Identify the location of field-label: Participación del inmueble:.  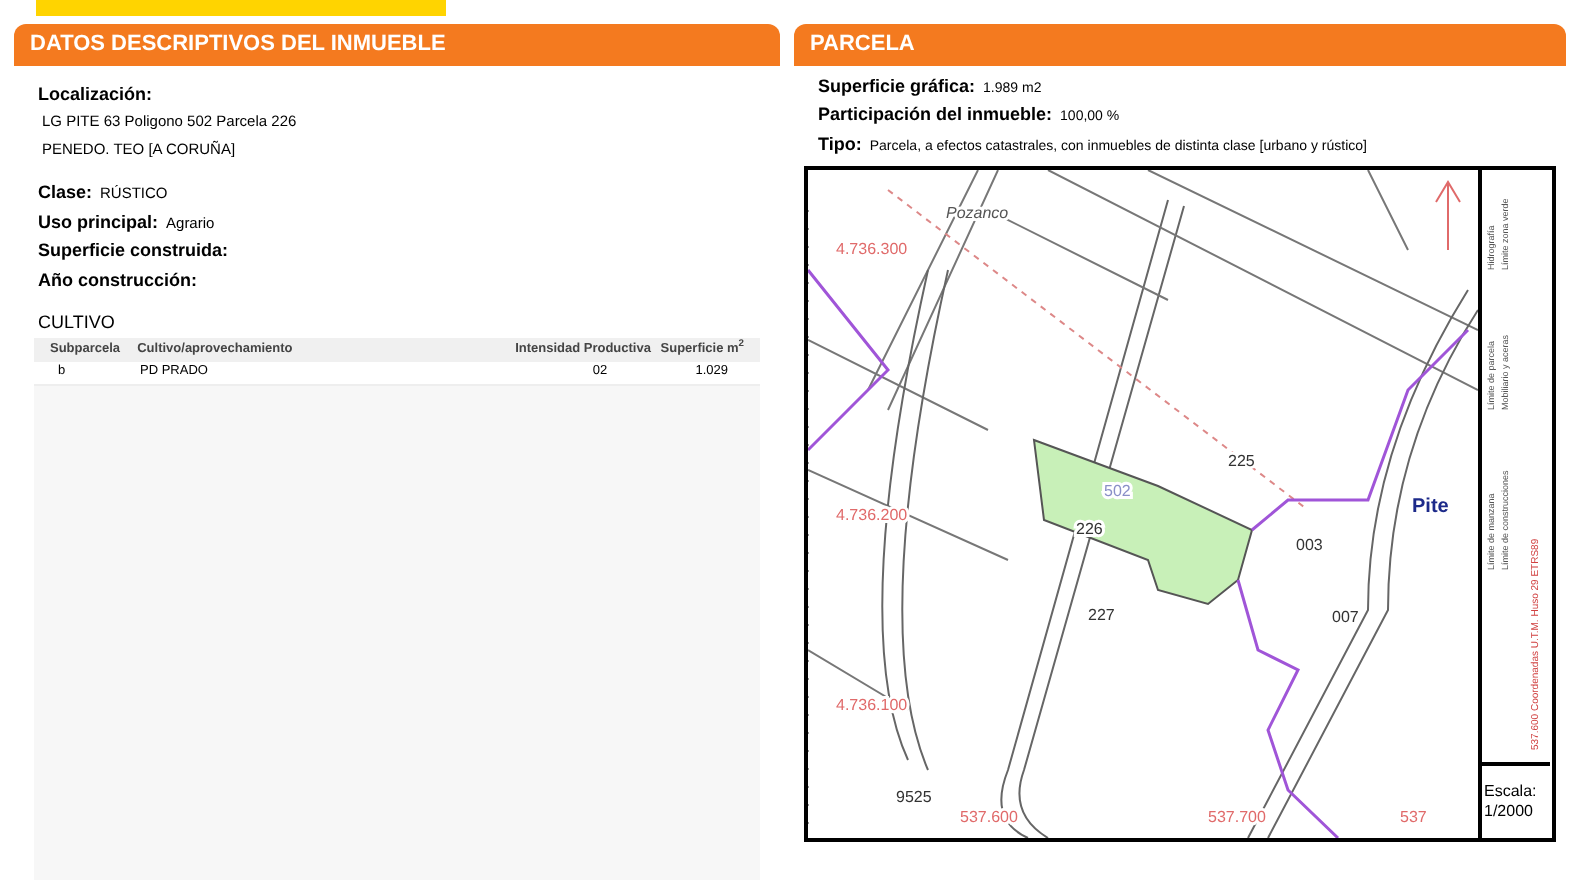
(935, 115).